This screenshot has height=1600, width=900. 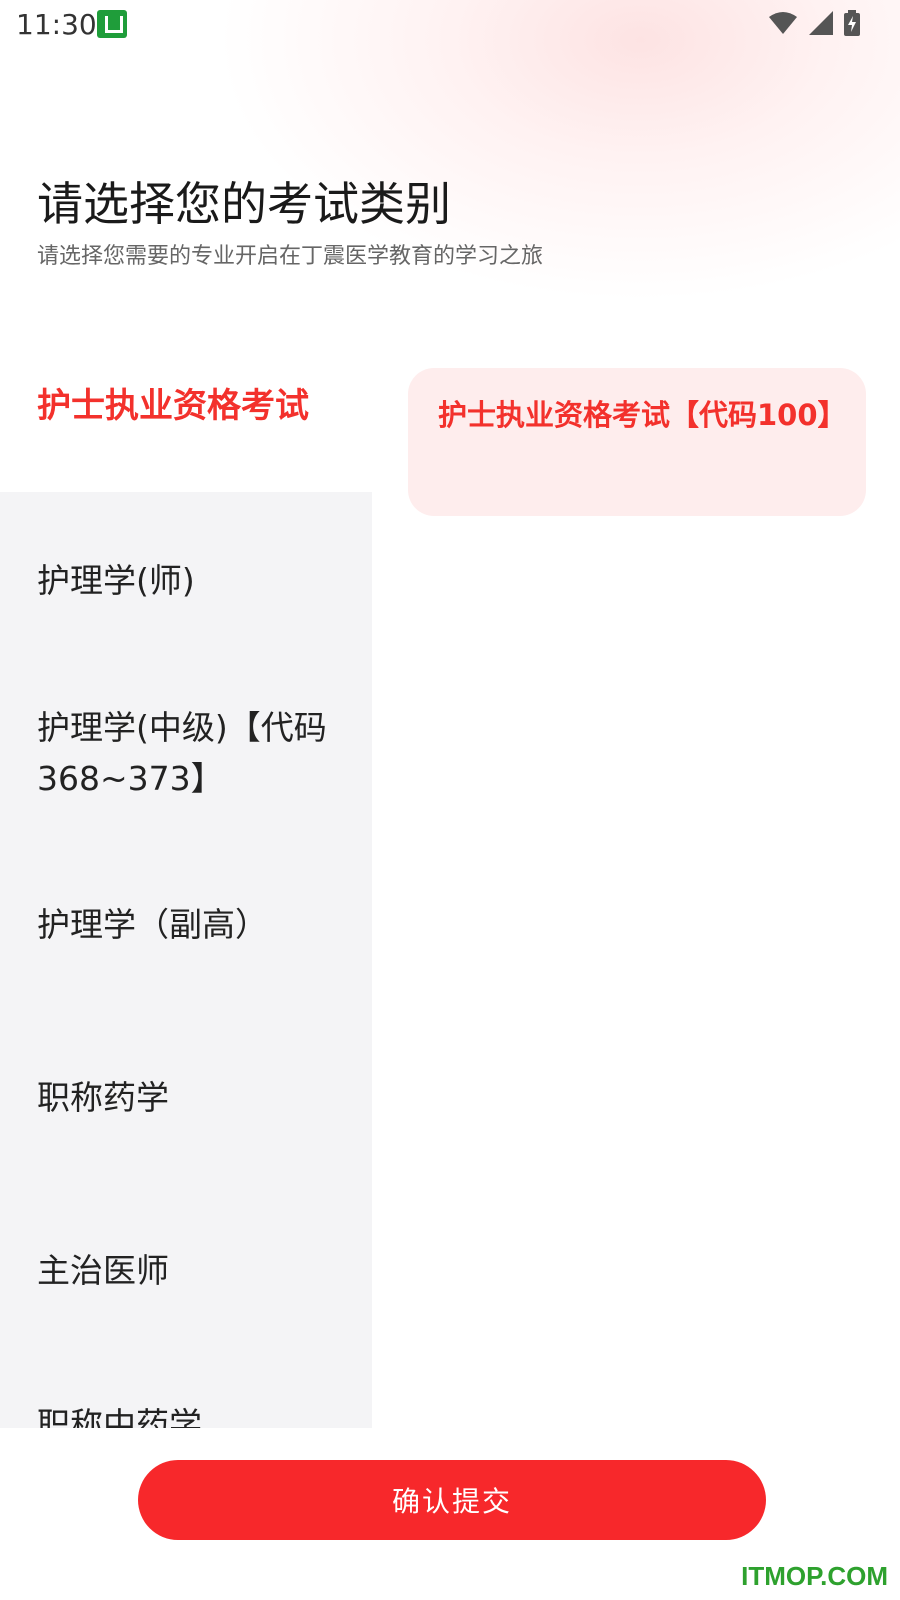 I want to click on category-item-nursing-practitioner: 护理学(师), so click(x=187, y=580).